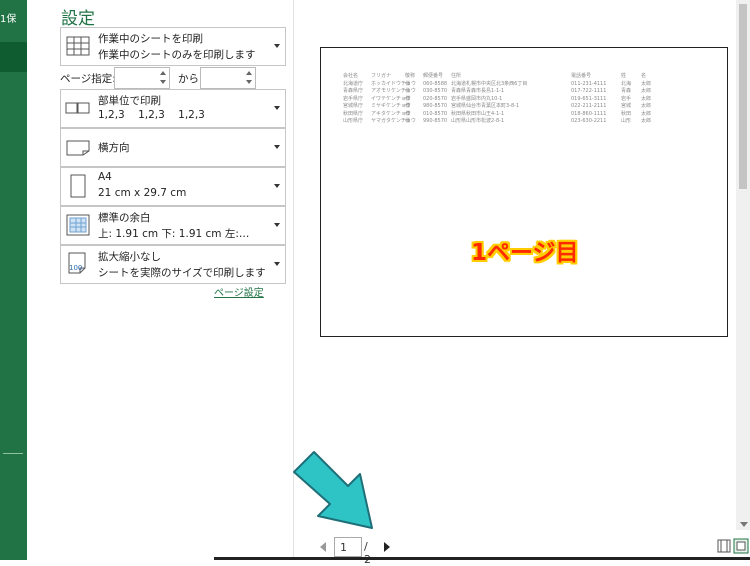 The image size is (750, 566). What do you see at coordinates (525, 253) in the screenshot?
I see `page-annotation: 1ページ目` at bounding box center [525, 253].